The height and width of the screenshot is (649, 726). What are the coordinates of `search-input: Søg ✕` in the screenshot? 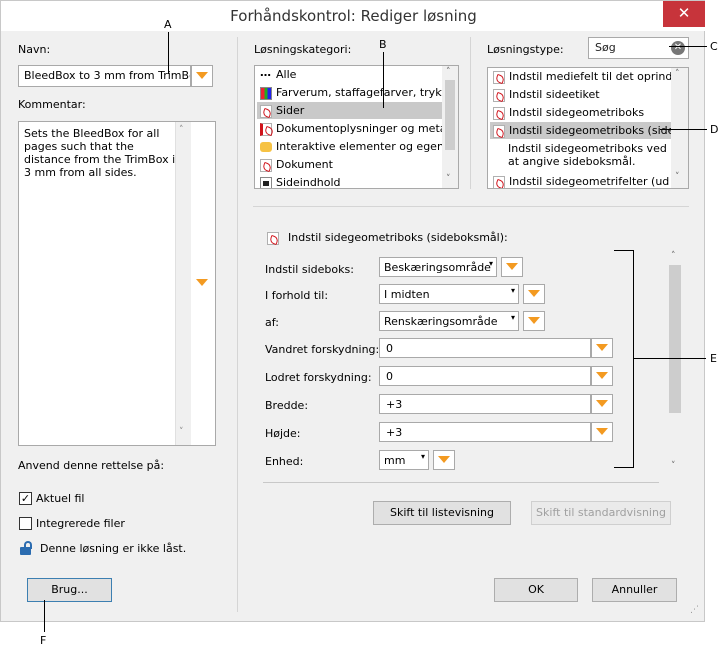 It's located at (638, 48).